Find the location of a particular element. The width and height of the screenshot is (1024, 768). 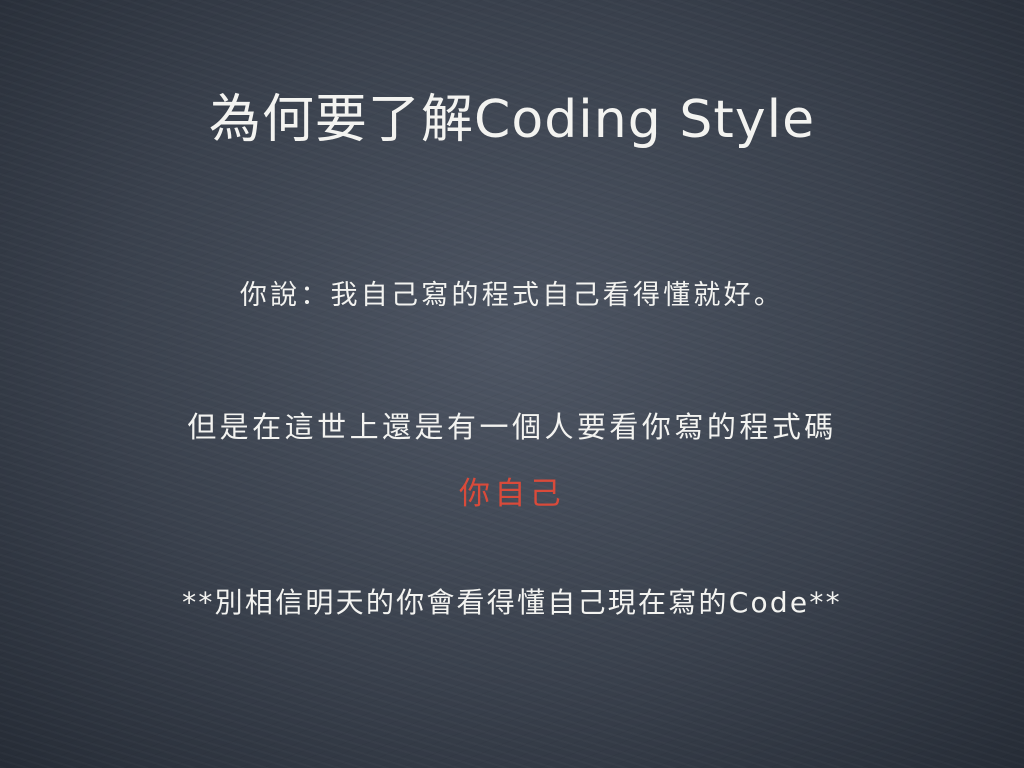

statement-line-1: 你說：我自己寫的程式自己看得懂就好。 is located at coordinates (512, 295).